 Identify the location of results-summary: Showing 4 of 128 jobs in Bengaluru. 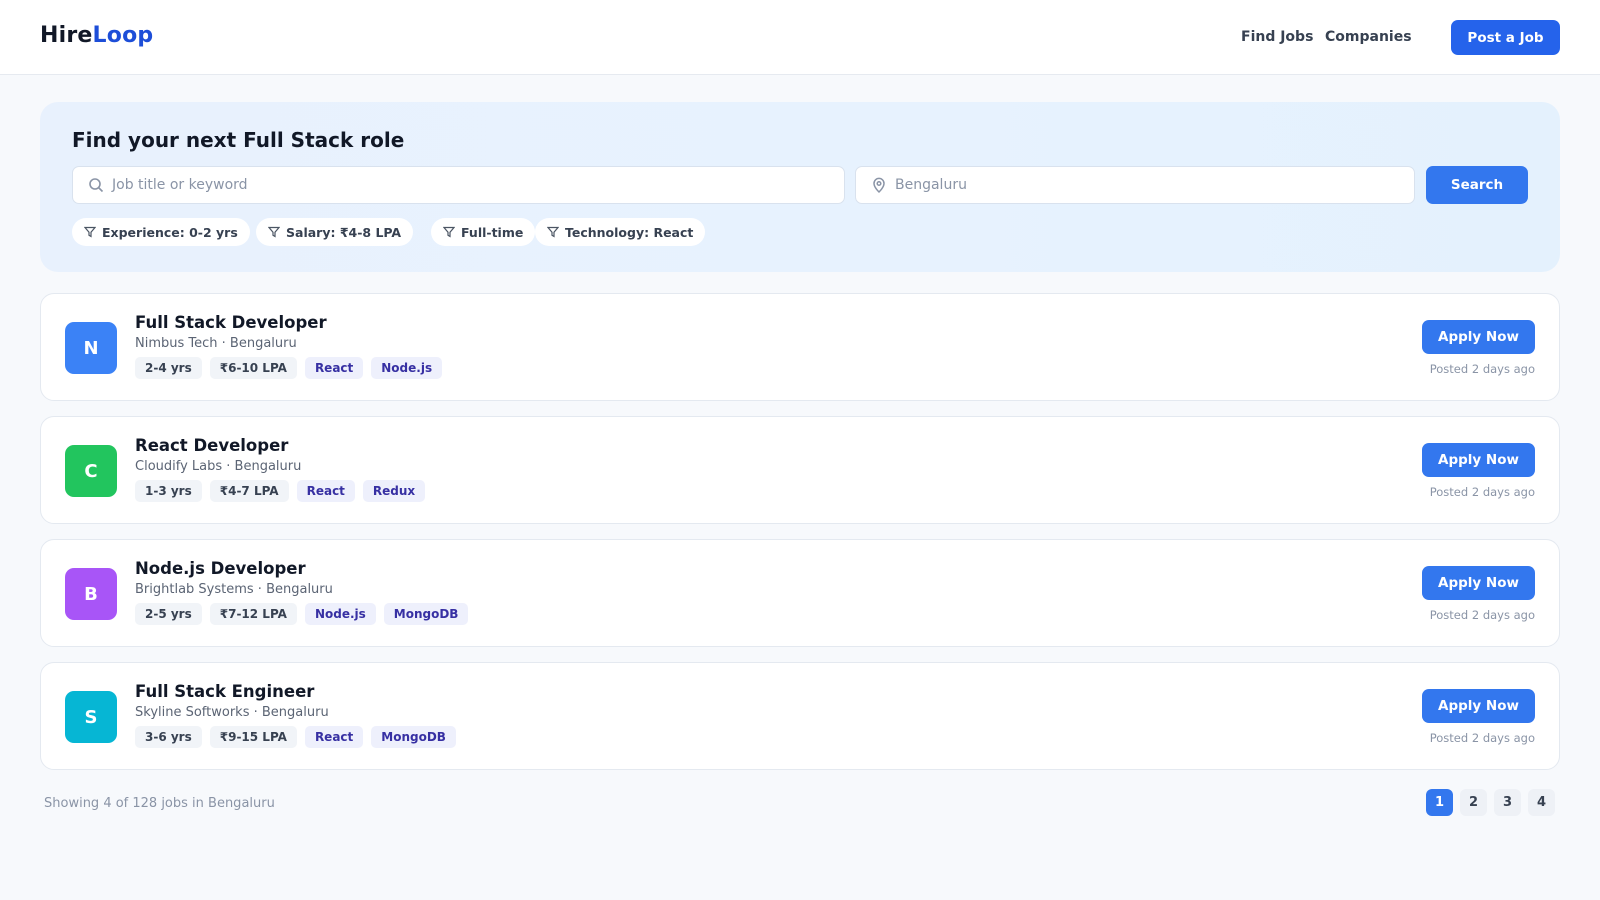
(159, 803).